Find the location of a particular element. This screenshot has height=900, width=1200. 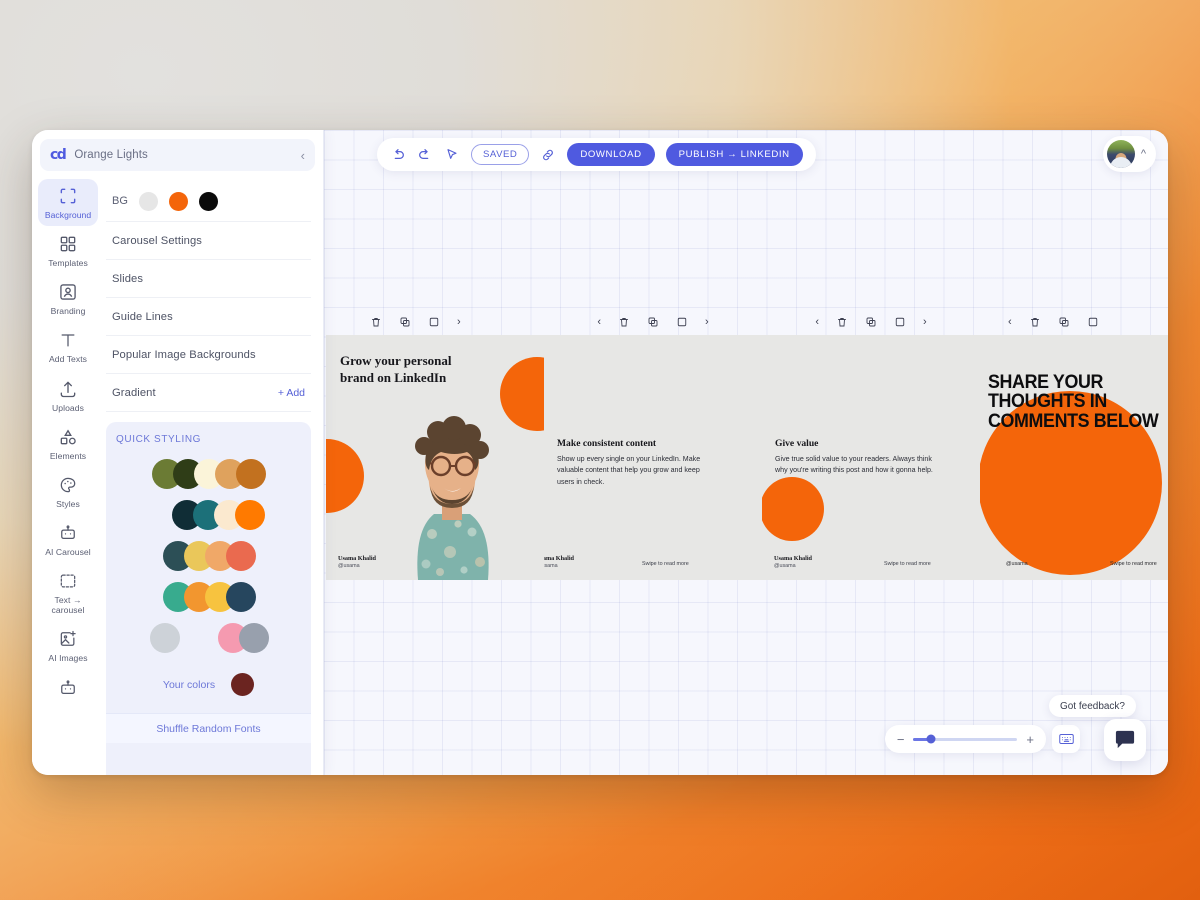

zoom-slider is located at coordinates (965, 739).